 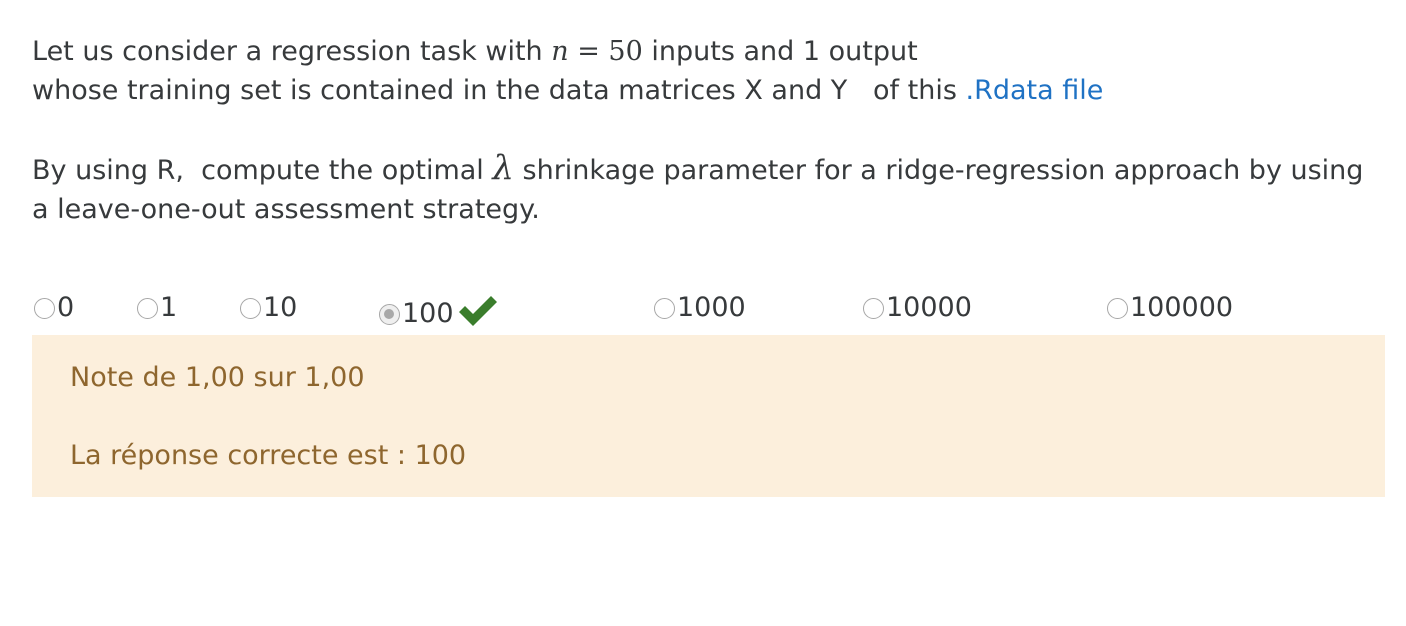 What do you see at coordinates (66, 307) in the screenshot?
I see `answer-label: 0` at bounding box center [66, 307].